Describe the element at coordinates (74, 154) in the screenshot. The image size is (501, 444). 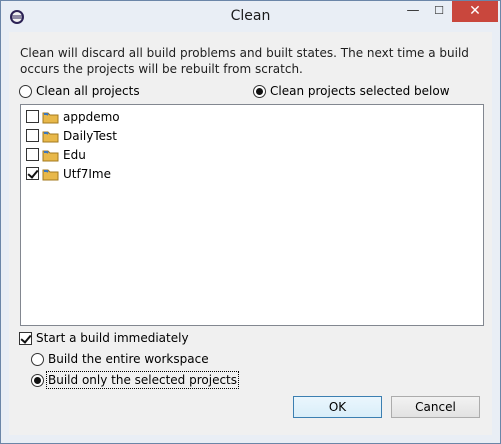
I see `project-name: Edu` at that location.